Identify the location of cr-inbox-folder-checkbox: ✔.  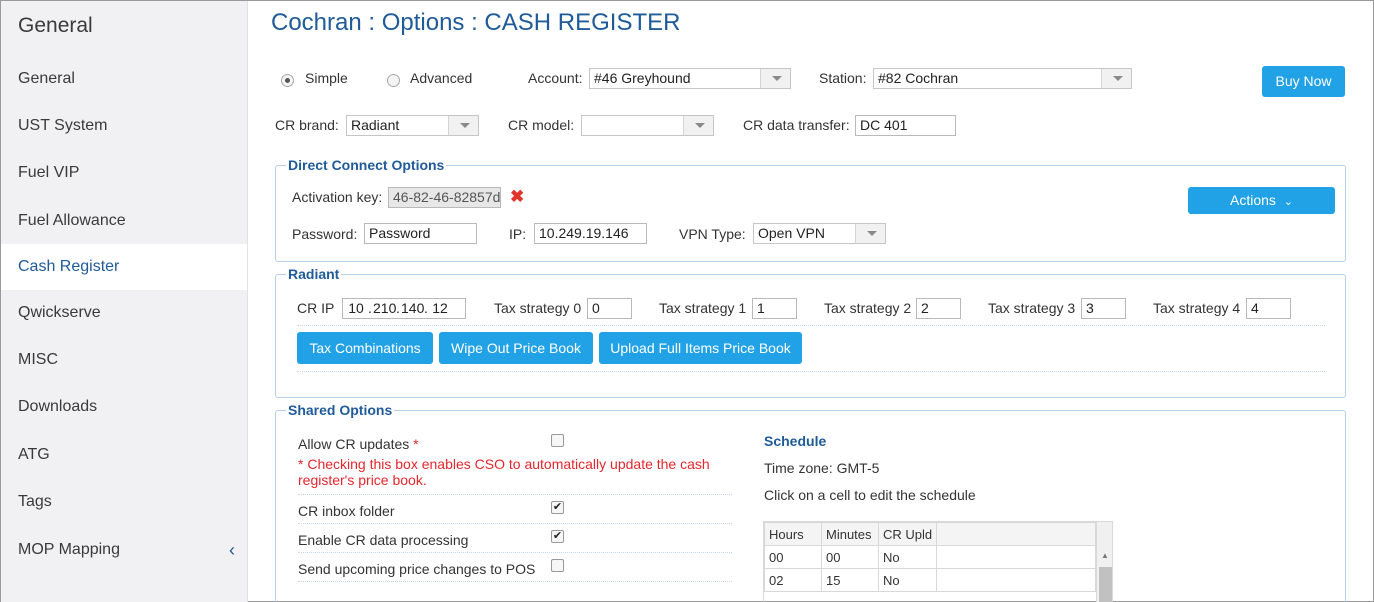
(557, 507).